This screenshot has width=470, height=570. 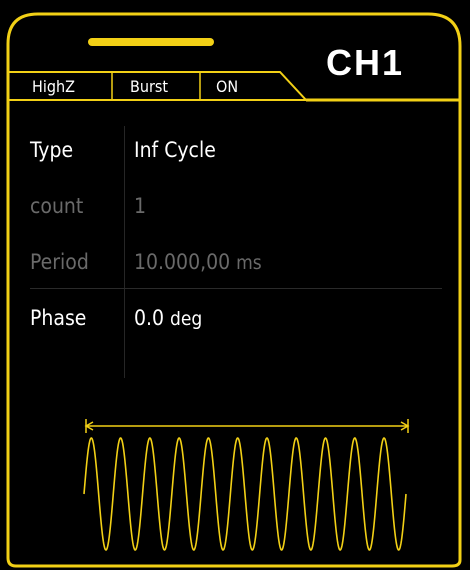 What do you see at coordinates (245, 494) in the screenshot?
I see `sine-wave` at bounding box center [245, 494].